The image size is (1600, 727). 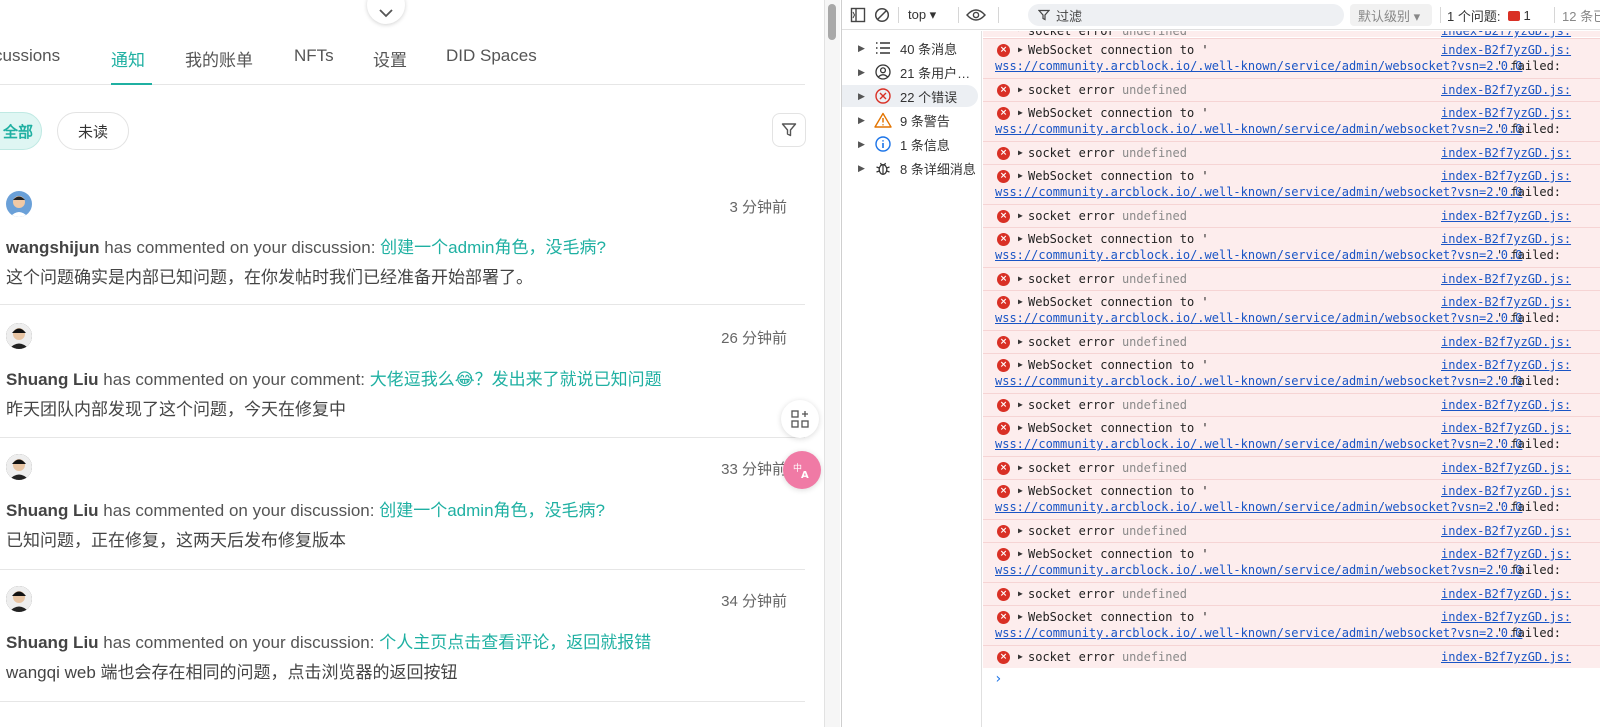 I want to click on sidebar-item-messages: ▶ 40 条消息, so click(x=912, y=48).